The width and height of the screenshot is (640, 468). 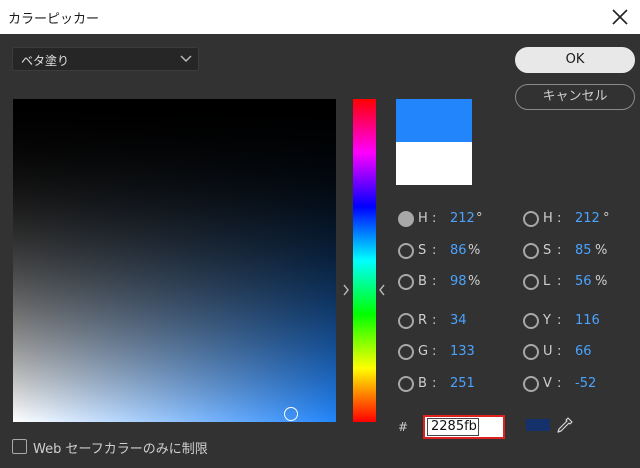 What do you see at coordinates (406, 251) in the screenshot?
I see `hsb-s-radio` at bounding box center [406, 251].